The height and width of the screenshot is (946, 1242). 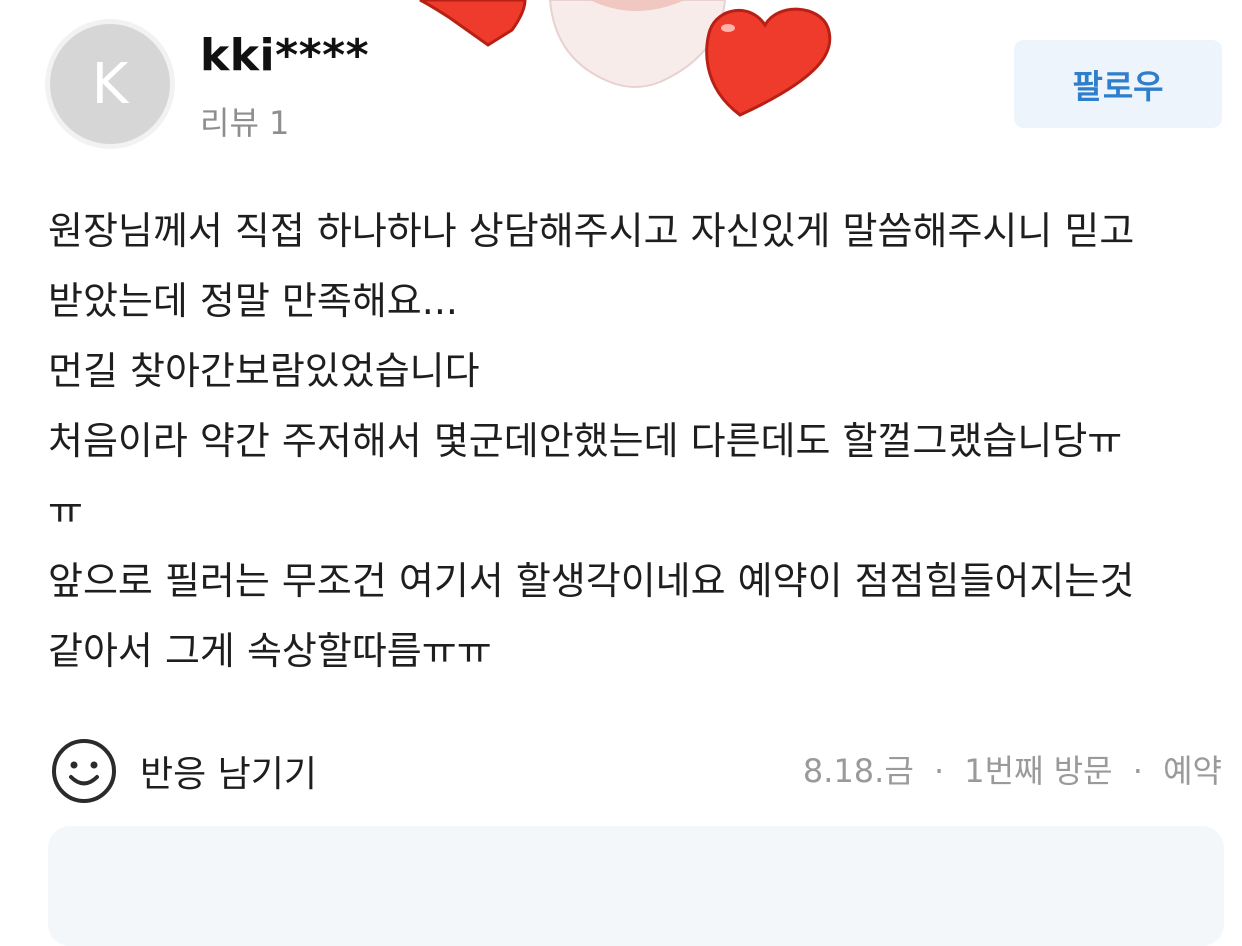 What do you see at coordinates (1192, 771) in the screenshot?
I see `visit-type: 예약` at bounding box center [1192, 771].